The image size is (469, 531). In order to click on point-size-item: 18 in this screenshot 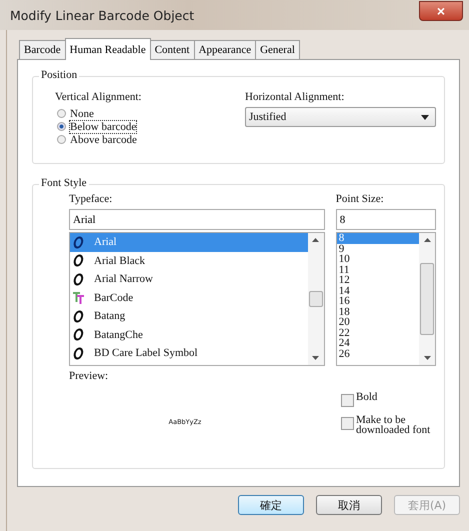, I will do `click(377, 311)`.